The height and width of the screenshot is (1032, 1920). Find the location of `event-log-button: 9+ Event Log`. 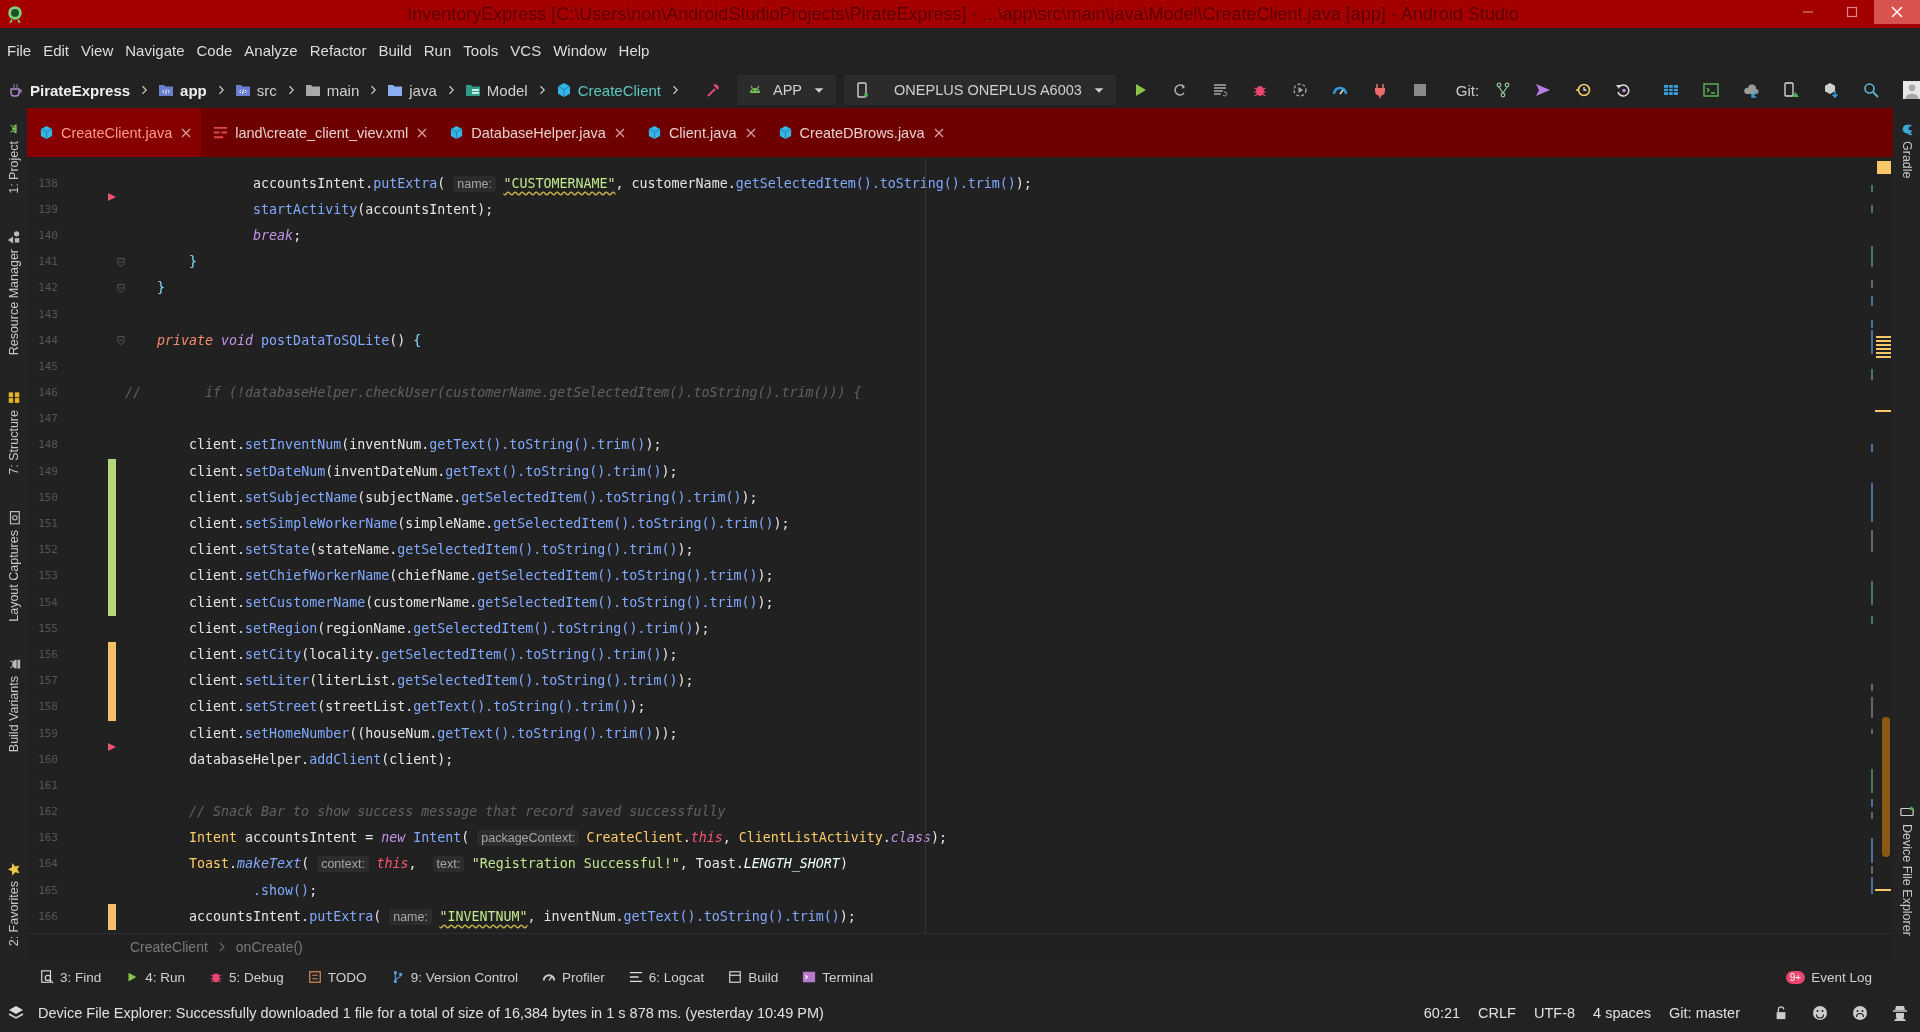

event-log-button: 9+ Event Log is located at coordinates (1828, 977).